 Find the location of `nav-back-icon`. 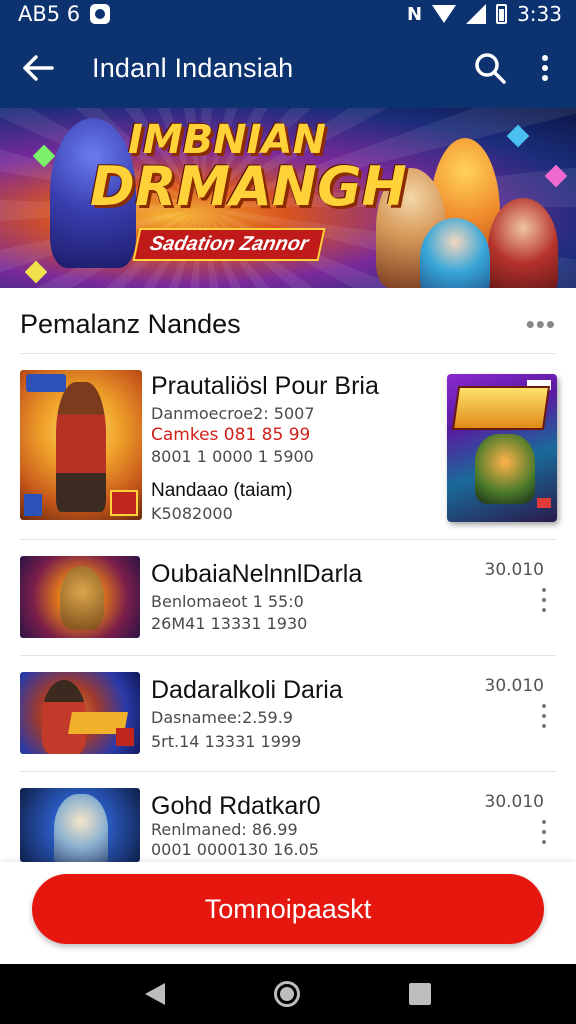

nav-back-icon is located at coordinates (154, 994).